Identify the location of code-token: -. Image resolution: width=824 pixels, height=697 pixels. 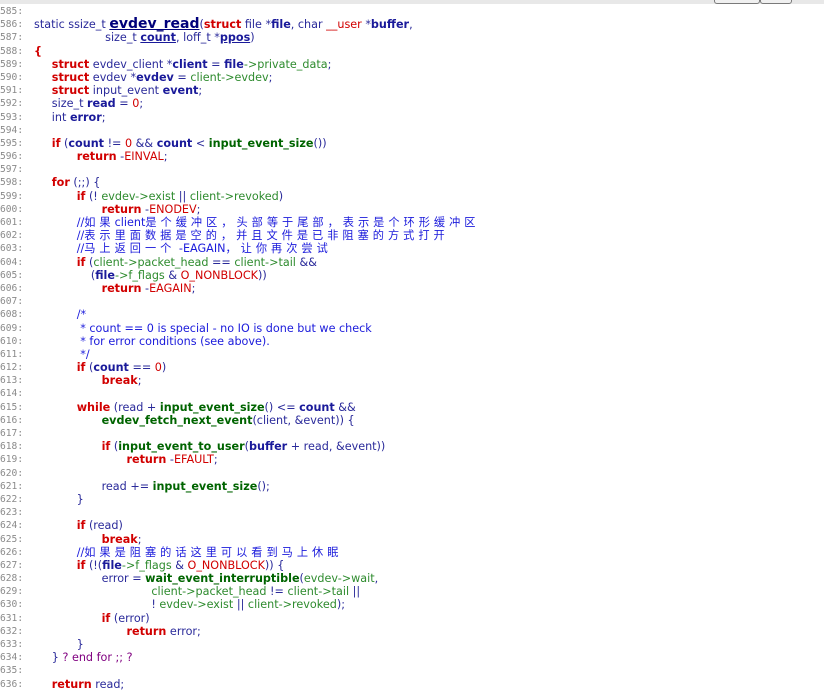
(145, 209).